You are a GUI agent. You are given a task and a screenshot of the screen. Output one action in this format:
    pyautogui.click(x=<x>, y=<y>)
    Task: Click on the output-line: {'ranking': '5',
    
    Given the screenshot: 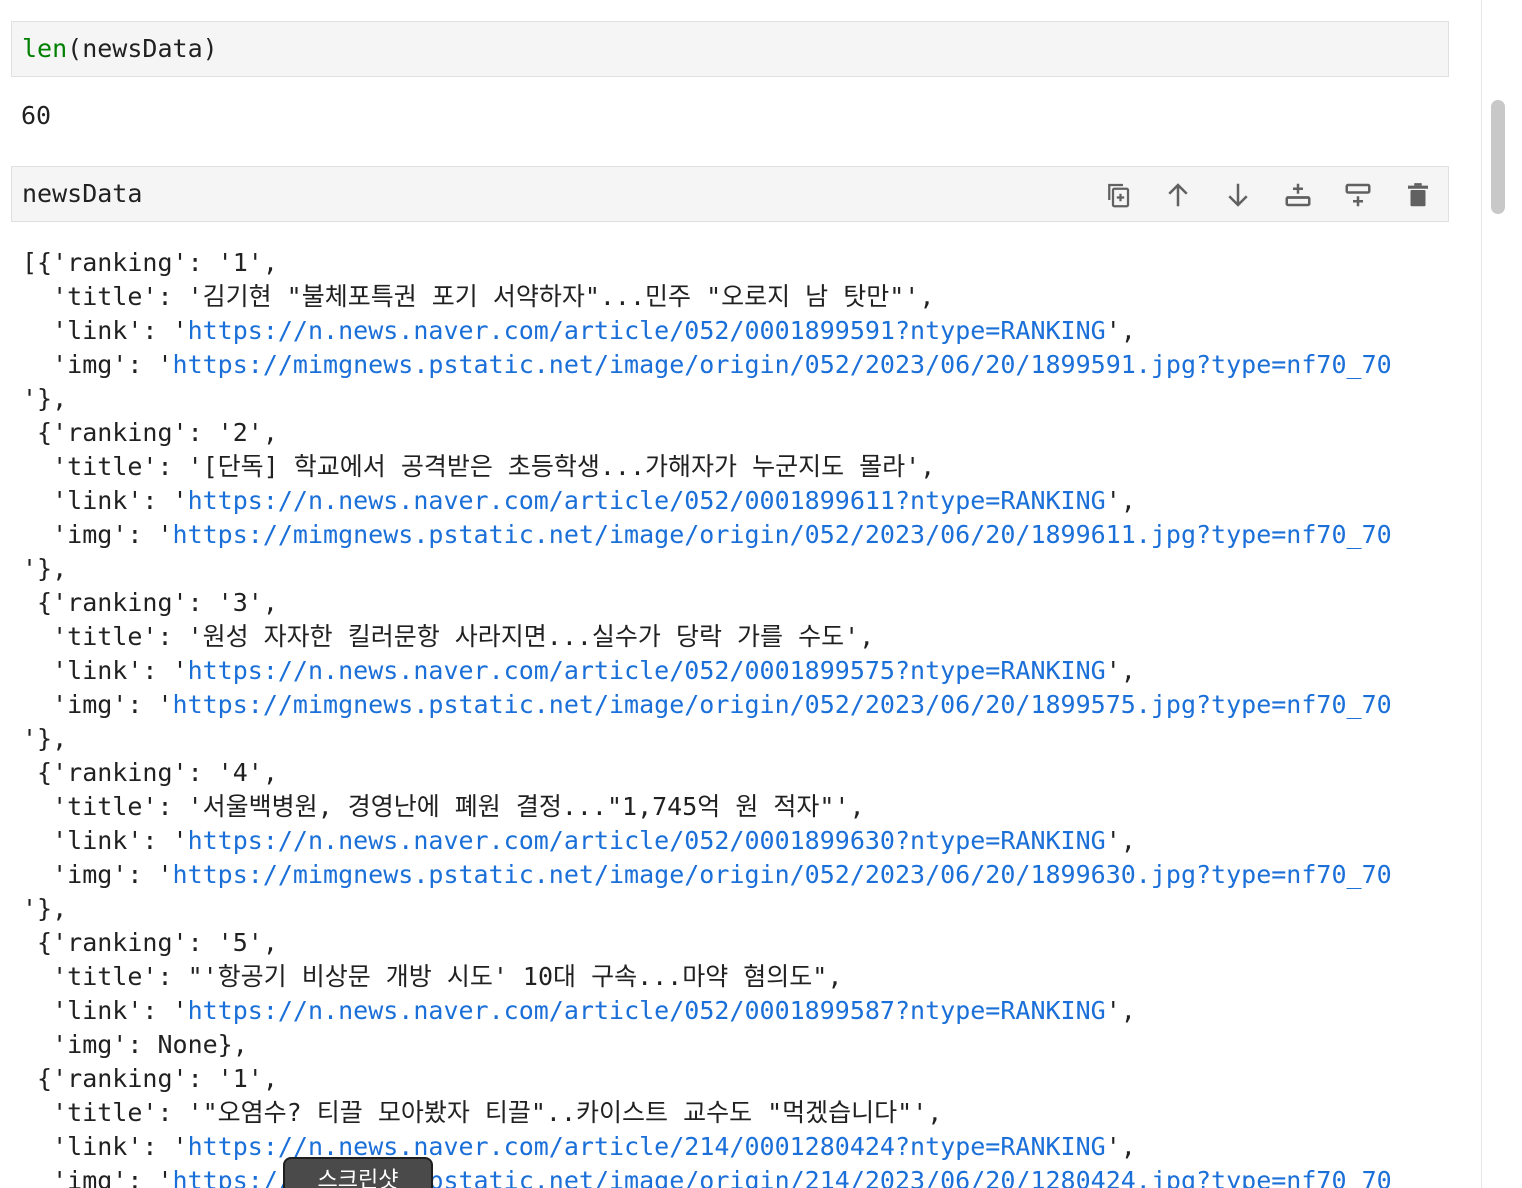 What is the action you would take?
    pyautogui.click(x=737, y=943)
    